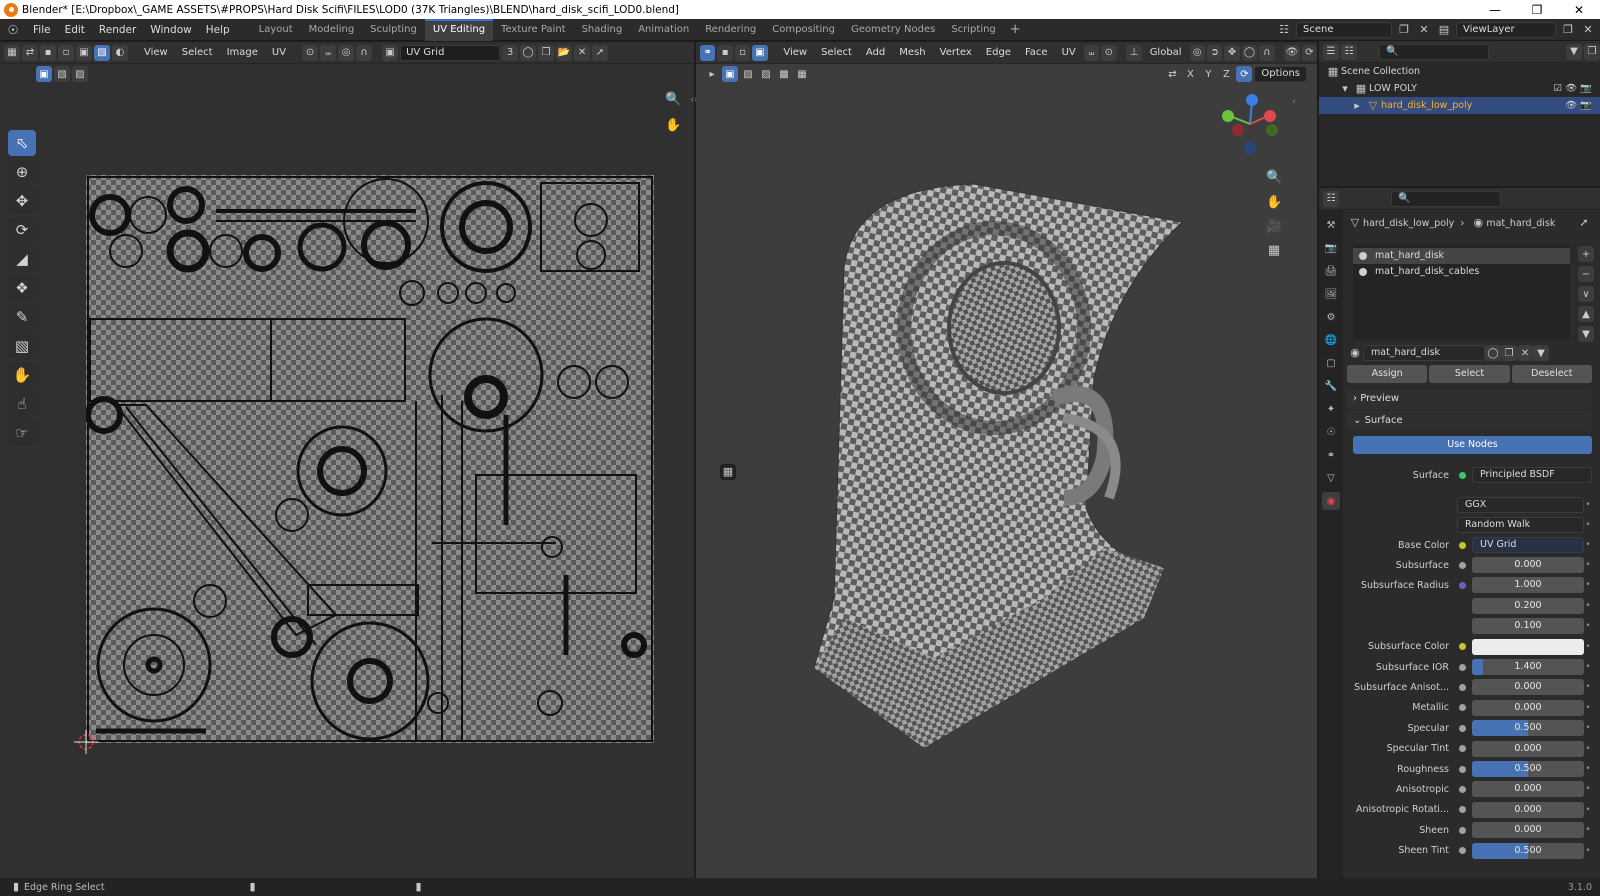  Describe the element at coordinates (795, 52) in the screenshot. I see `vp-menu-view: View` at that location.